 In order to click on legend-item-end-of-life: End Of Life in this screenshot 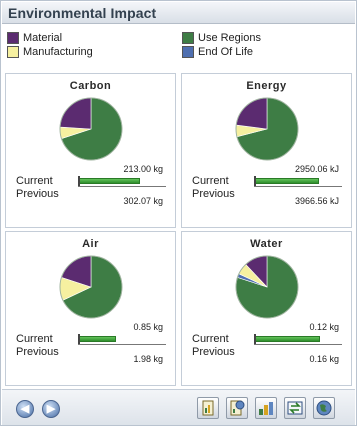, I will do `click(217, 52)`.